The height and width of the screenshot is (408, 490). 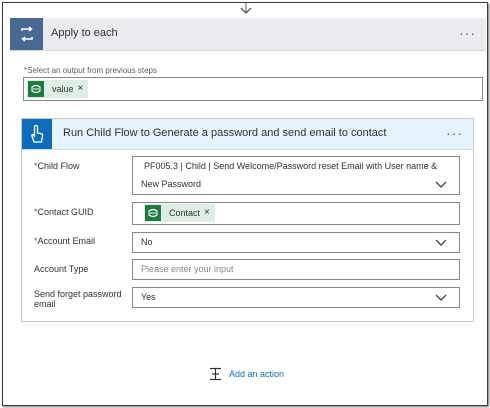 I want to click on send-forget-password-label-line1: Send forget password, so click(x=78, y=294).